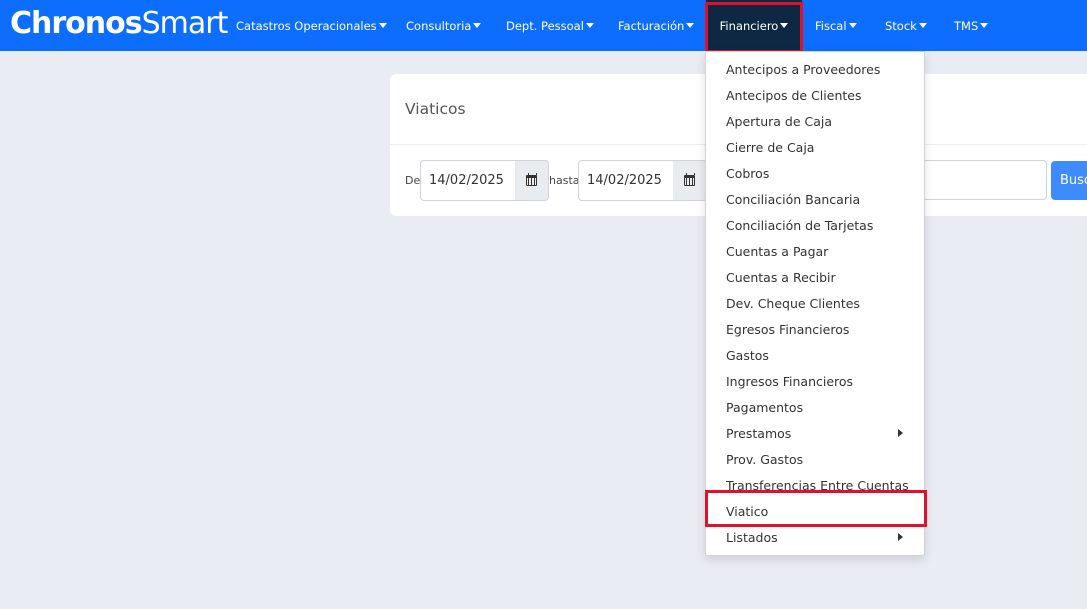  What do you see at coordinates (651, 25) in the screenshot?
I see `nav-label: Facturación` at bounding box center [651, 25].